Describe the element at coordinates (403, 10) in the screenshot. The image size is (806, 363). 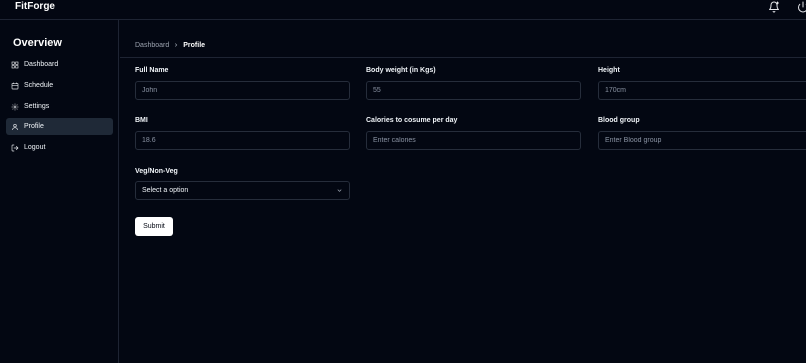
I see `top-bar: FitForge` at that location.